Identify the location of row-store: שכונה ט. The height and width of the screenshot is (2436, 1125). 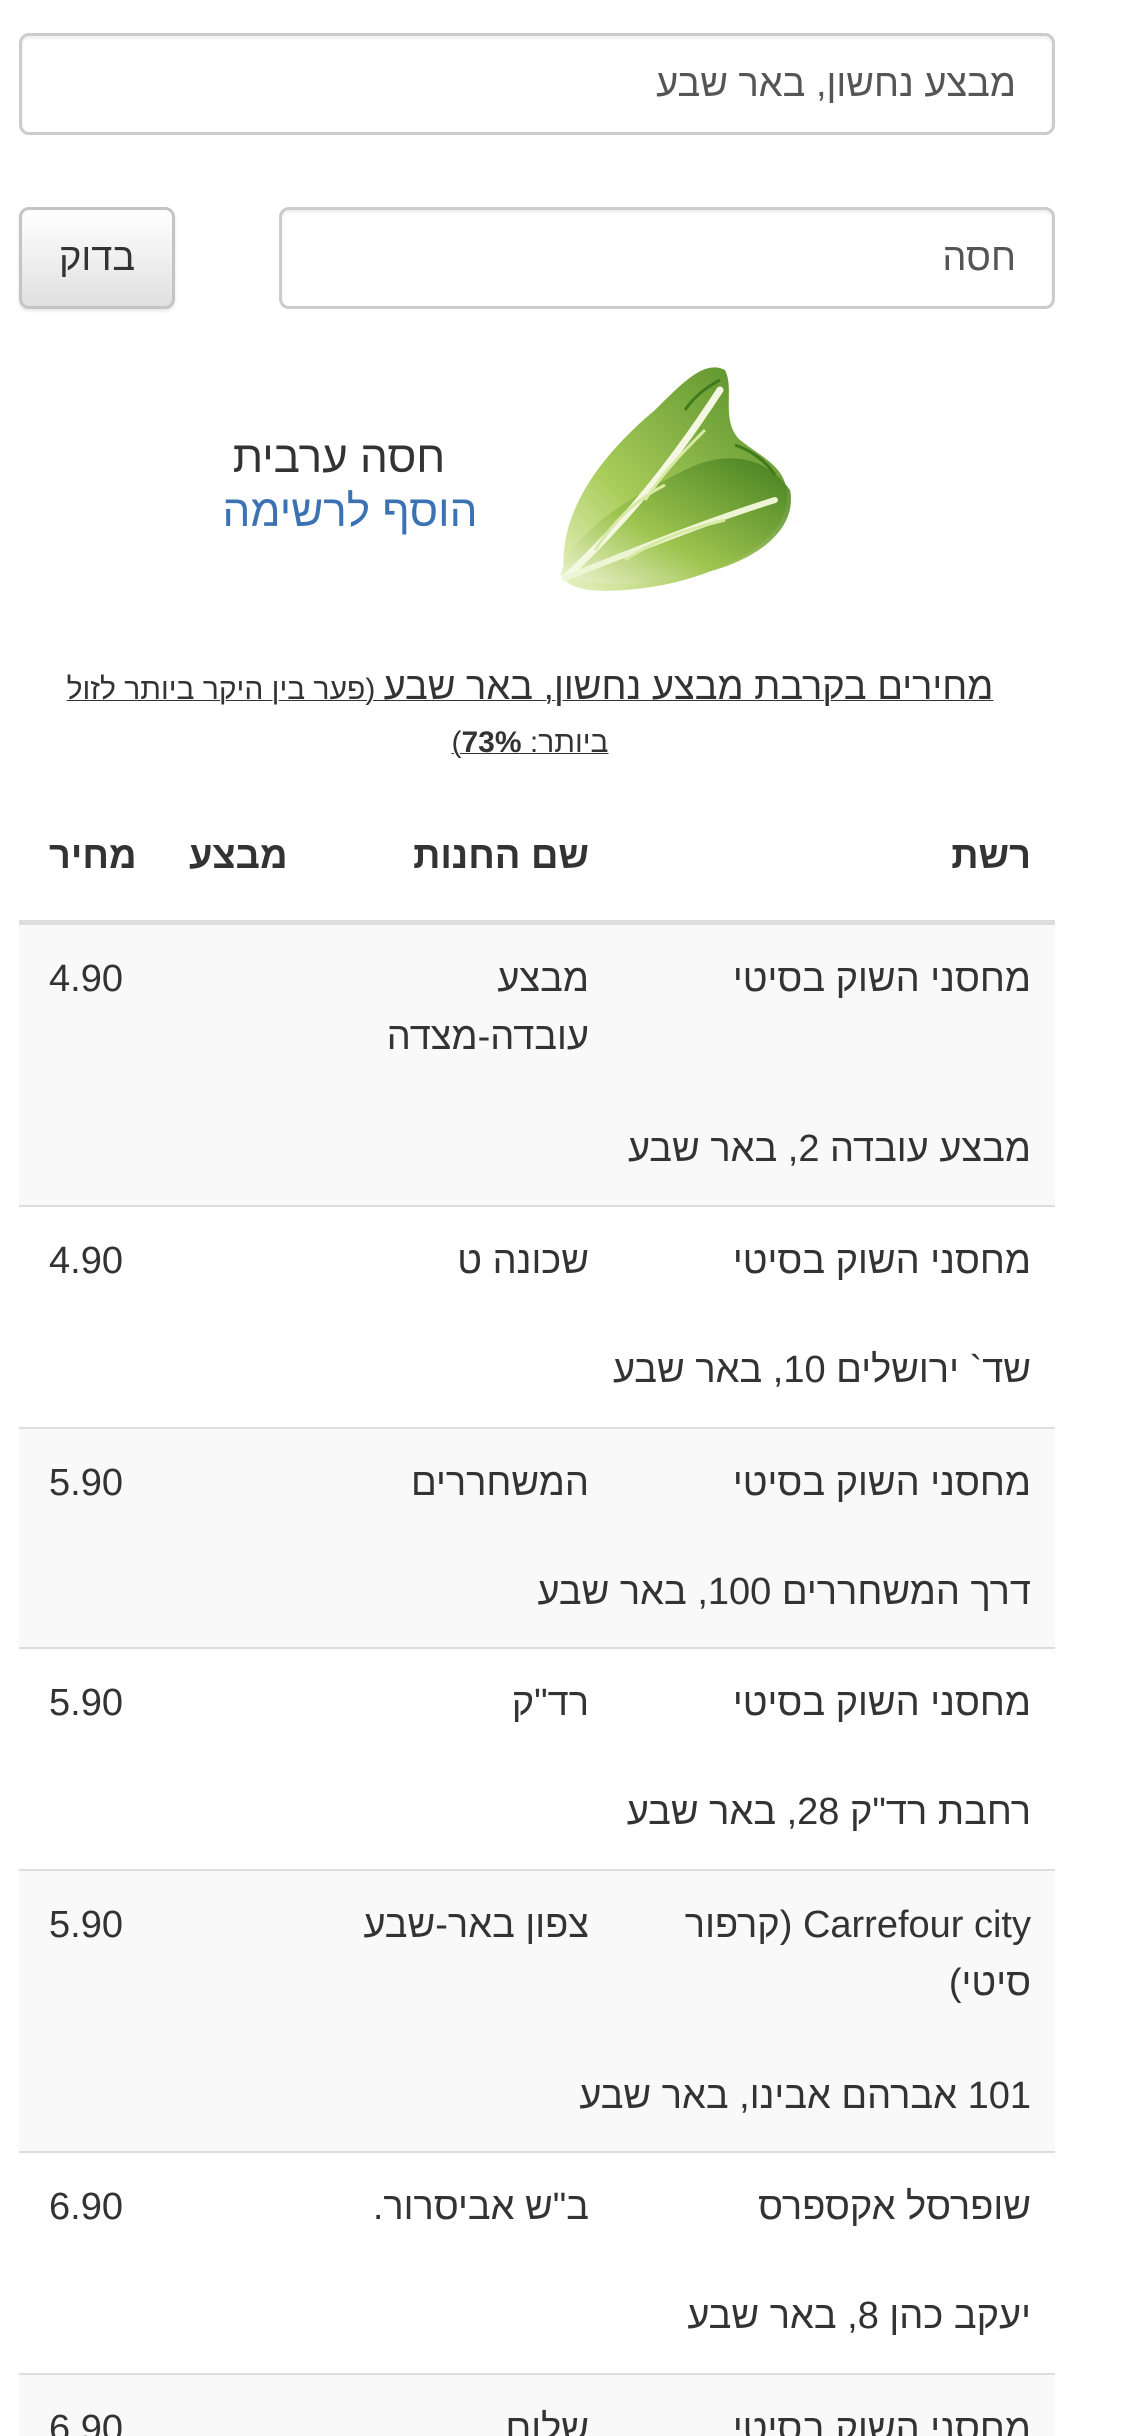
(523, 1261).